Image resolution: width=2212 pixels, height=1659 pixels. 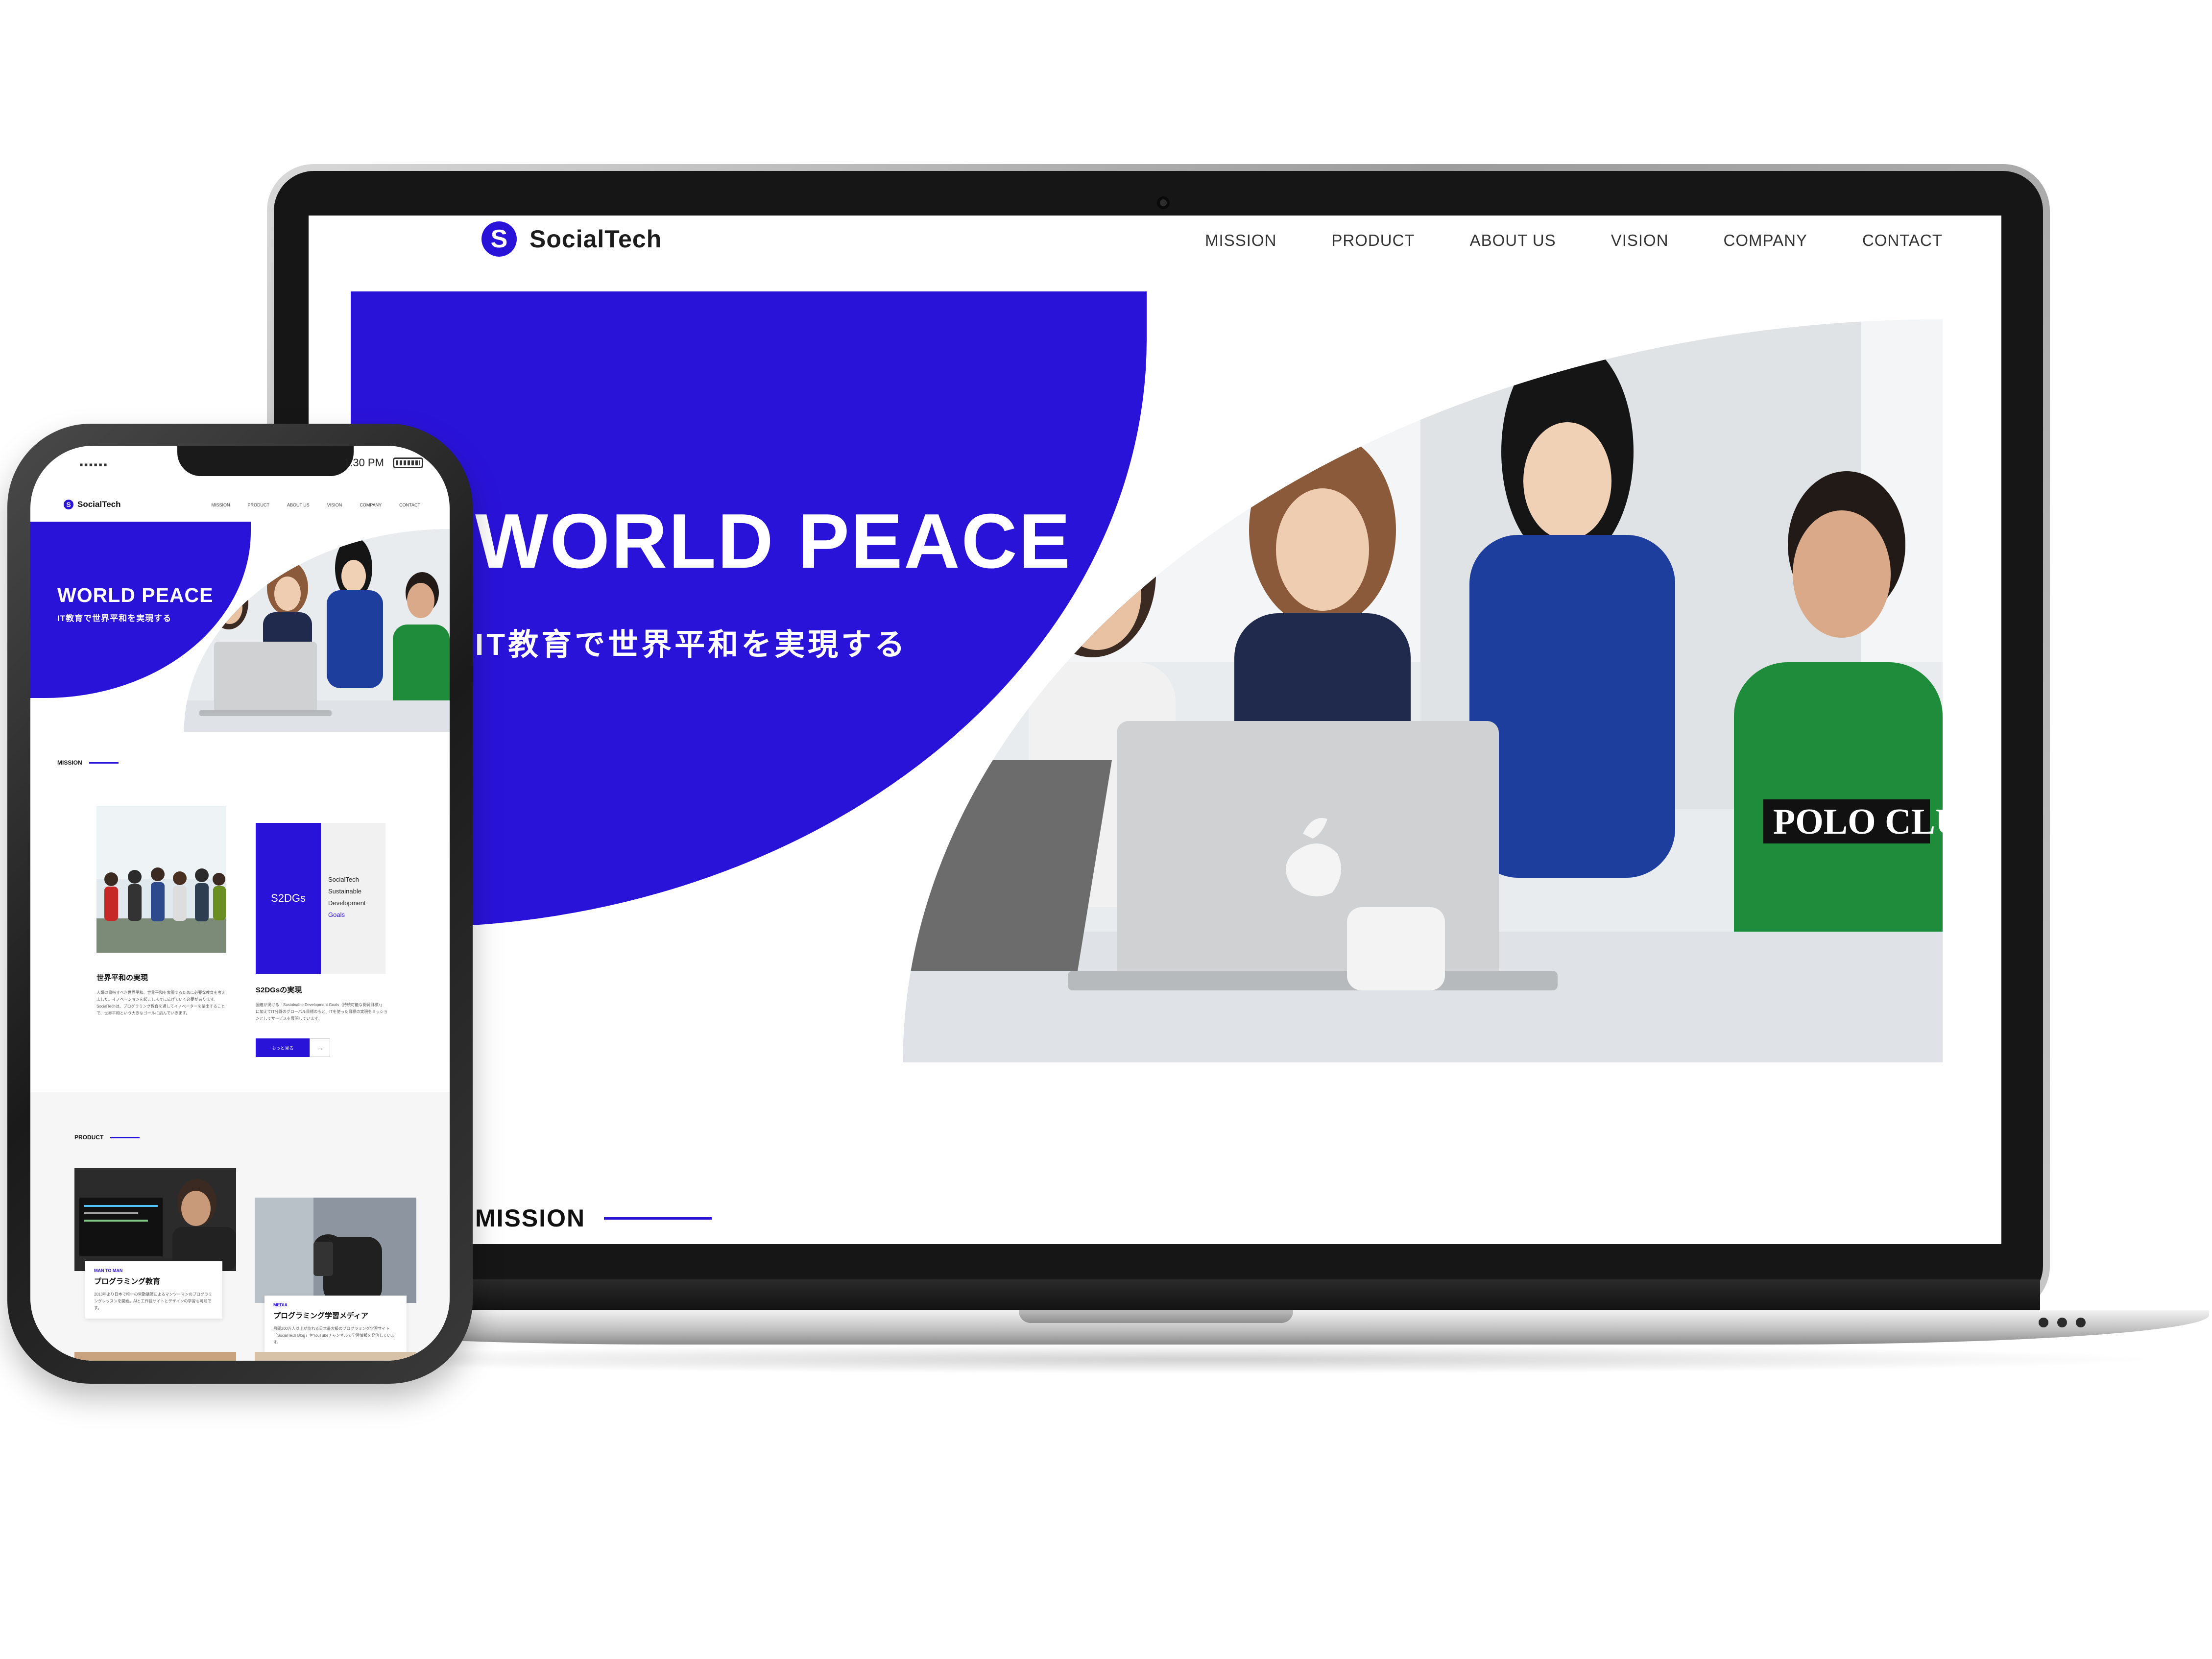 What do you see at coordinates (122, 978) in the screenshot?
I see `mission-card-title: 世界平和の実現` at bounding box center [122, 978].